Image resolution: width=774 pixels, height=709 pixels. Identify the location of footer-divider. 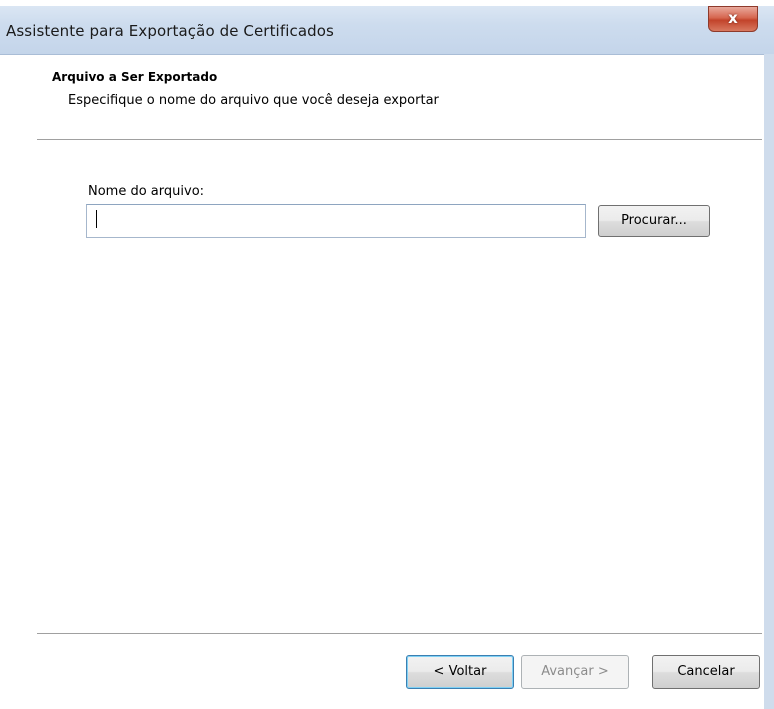
(399, 634).